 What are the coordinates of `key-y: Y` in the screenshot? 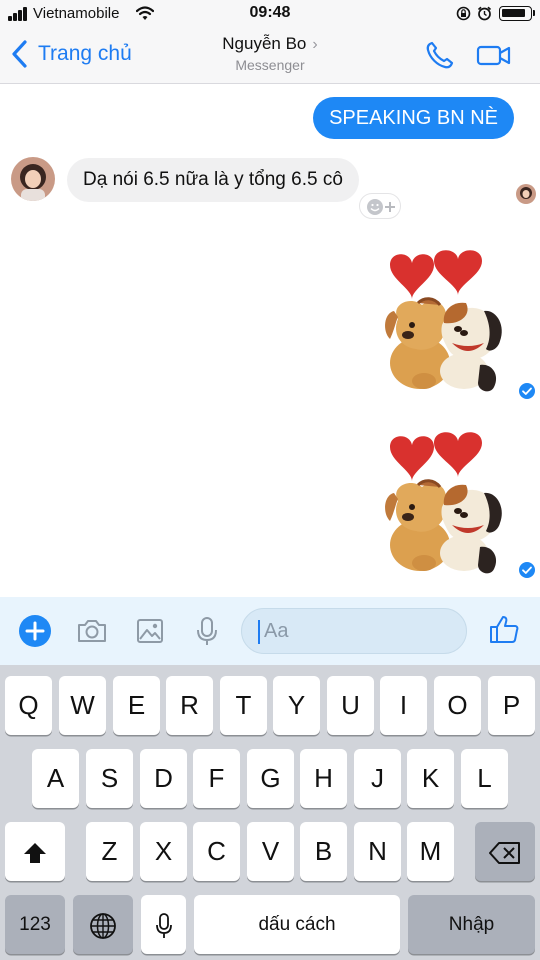 It's located at (296, 705).